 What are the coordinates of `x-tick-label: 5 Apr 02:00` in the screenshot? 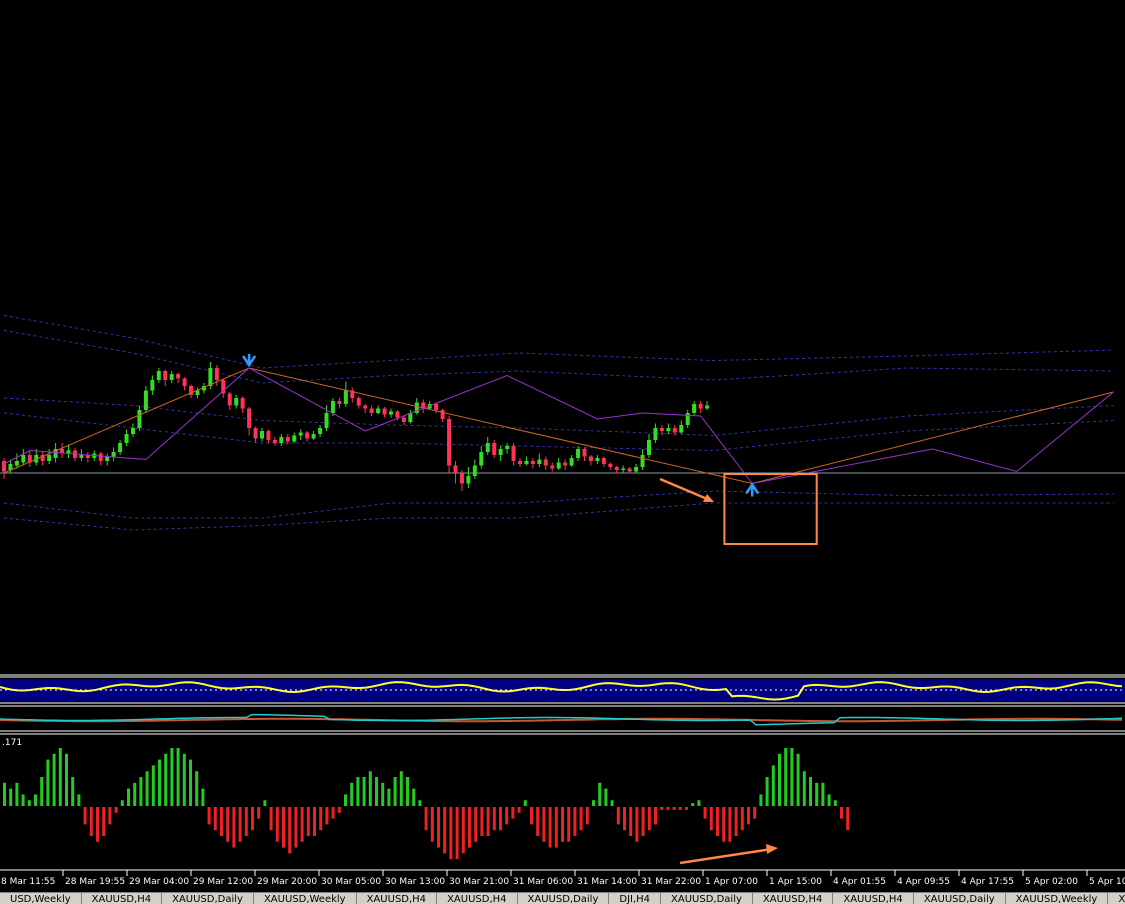 It's located at (1051, 882).